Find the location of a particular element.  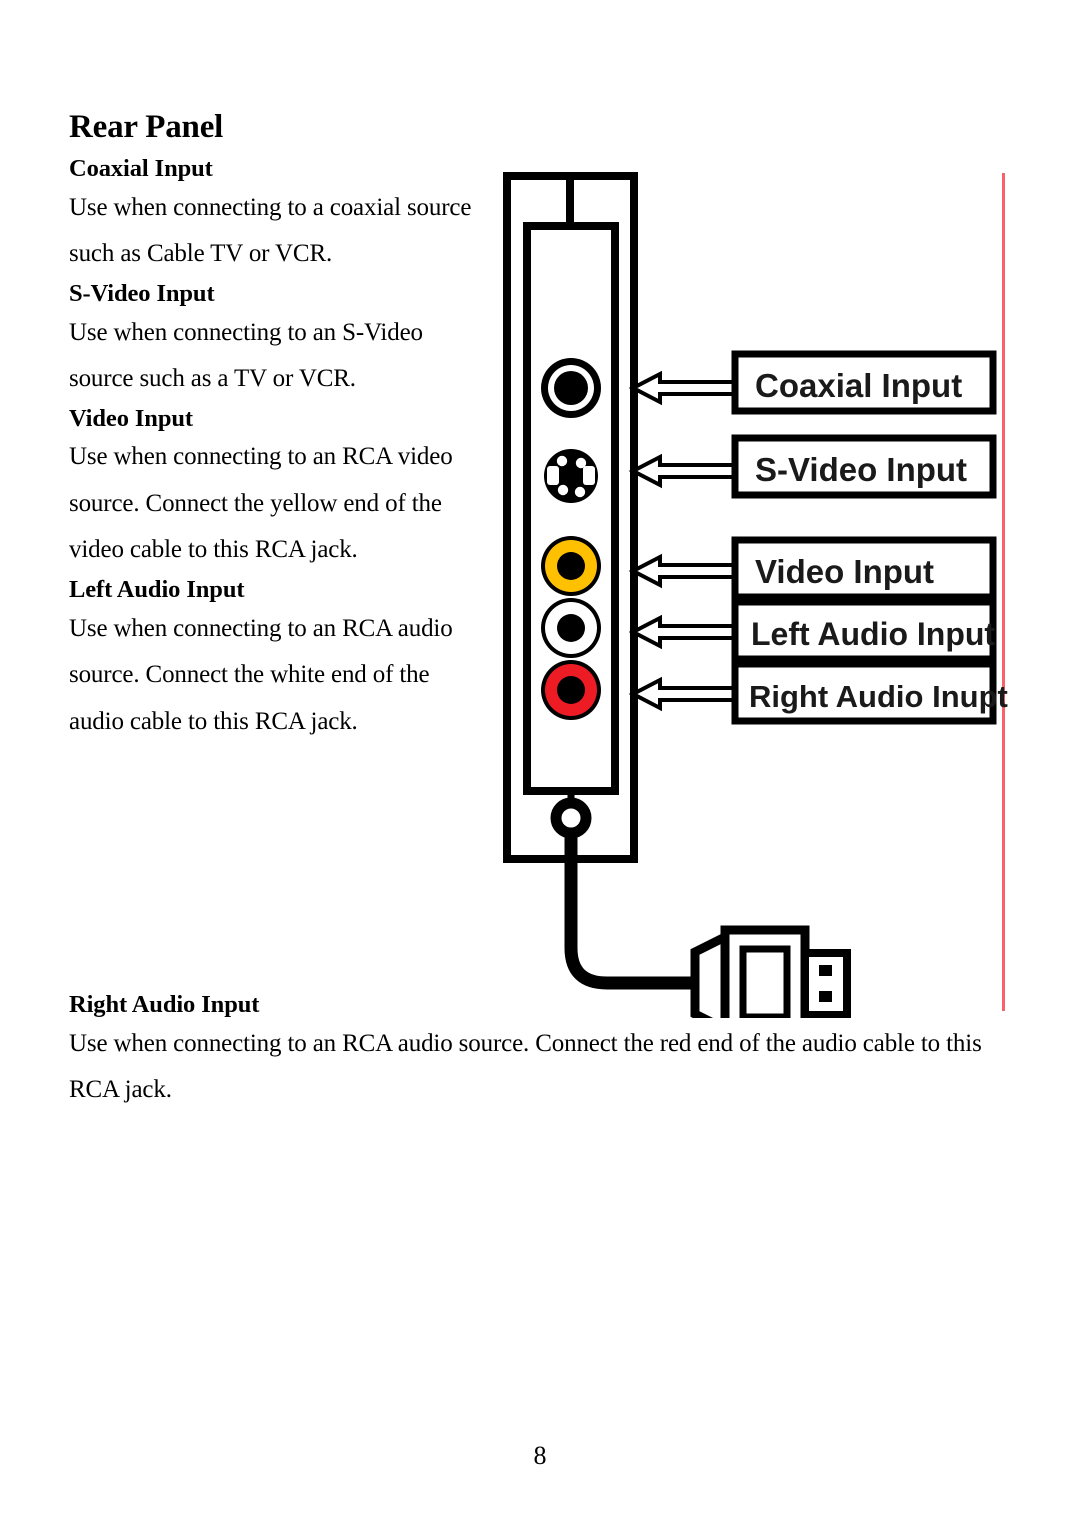

callout-arrow-video is located at coordinates (684, 571).